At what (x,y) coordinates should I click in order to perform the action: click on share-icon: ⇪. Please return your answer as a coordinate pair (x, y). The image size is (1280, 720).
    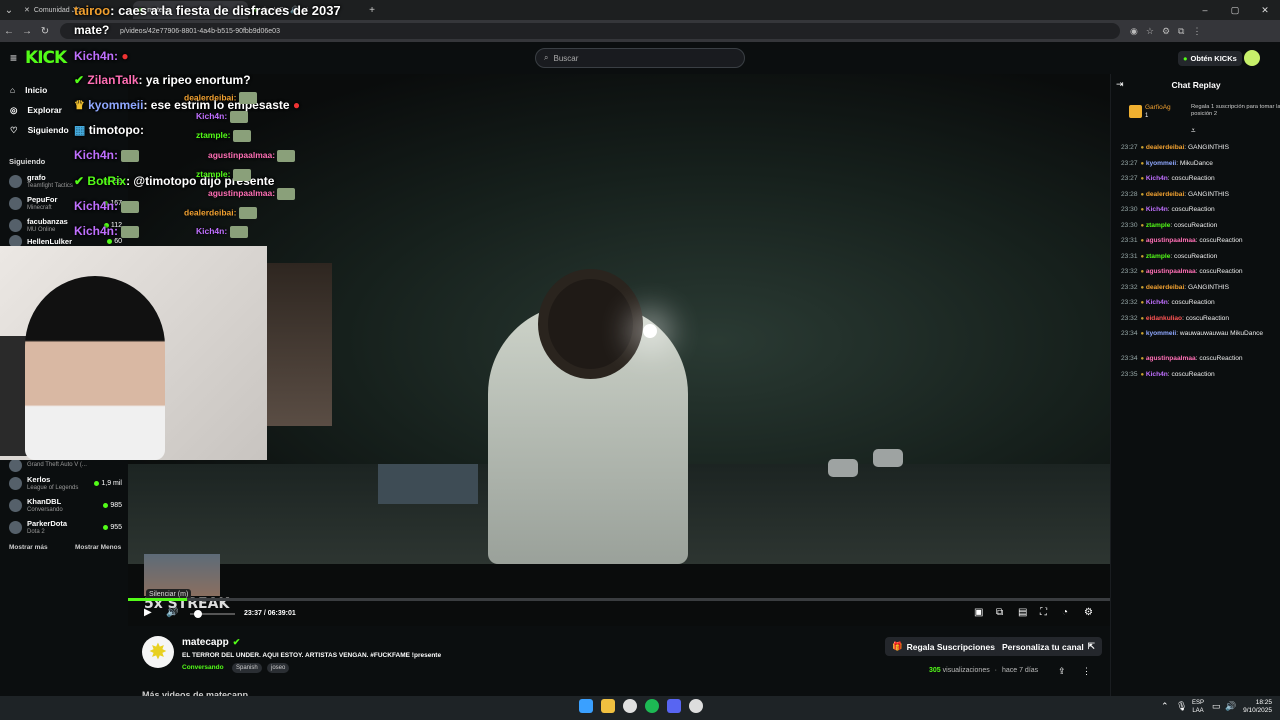
    Looking at the image, I should click on (1062, 671).